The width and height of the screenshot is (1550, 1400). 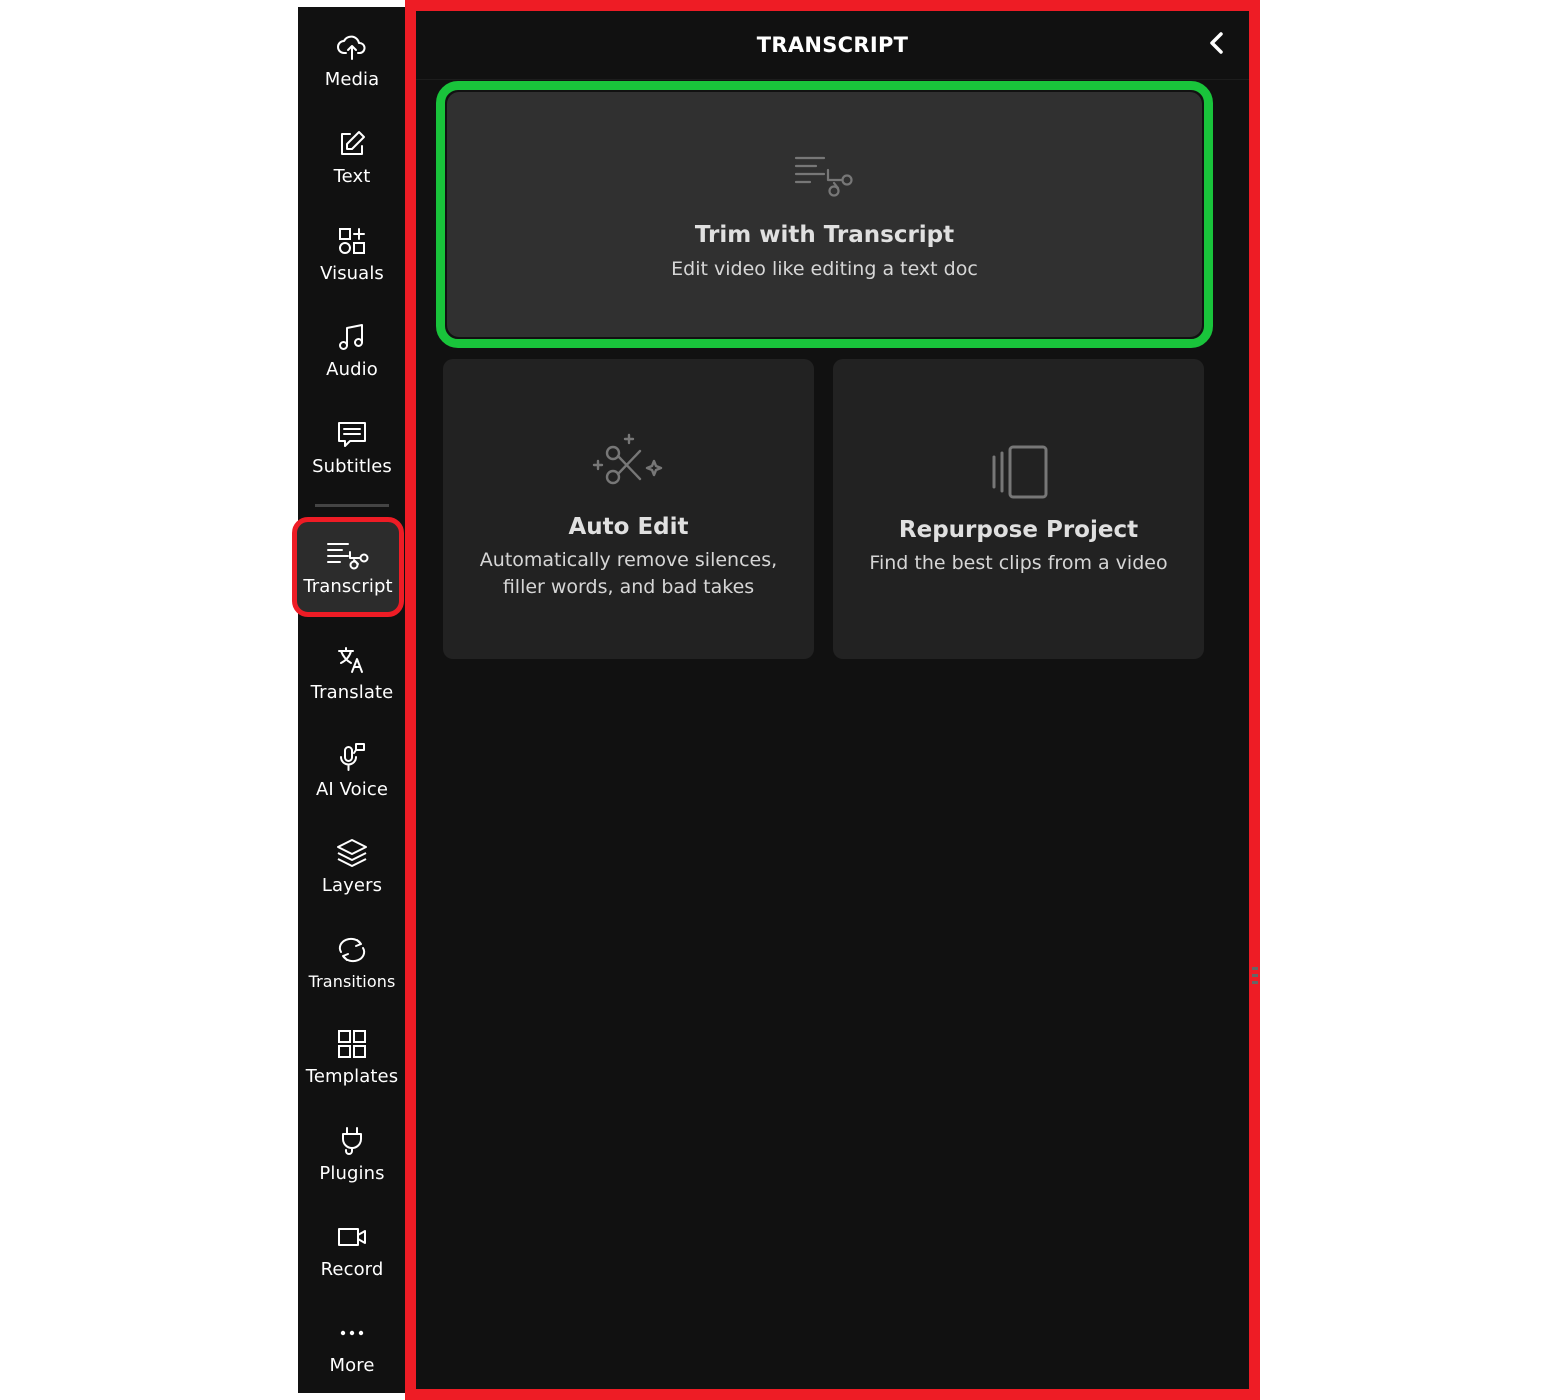 I want to click on sidebar-item-ai-voice: AI Voice, so click(x=352, y=777).